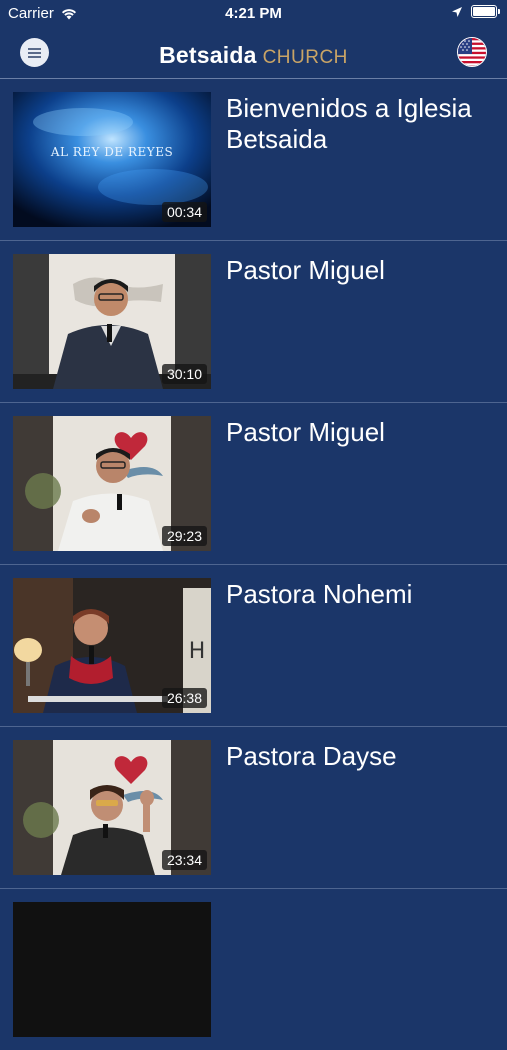  Describe the element at coordinates (361, 756) in the screenshot. I see `video-title: Pastora Dayse` at that location.